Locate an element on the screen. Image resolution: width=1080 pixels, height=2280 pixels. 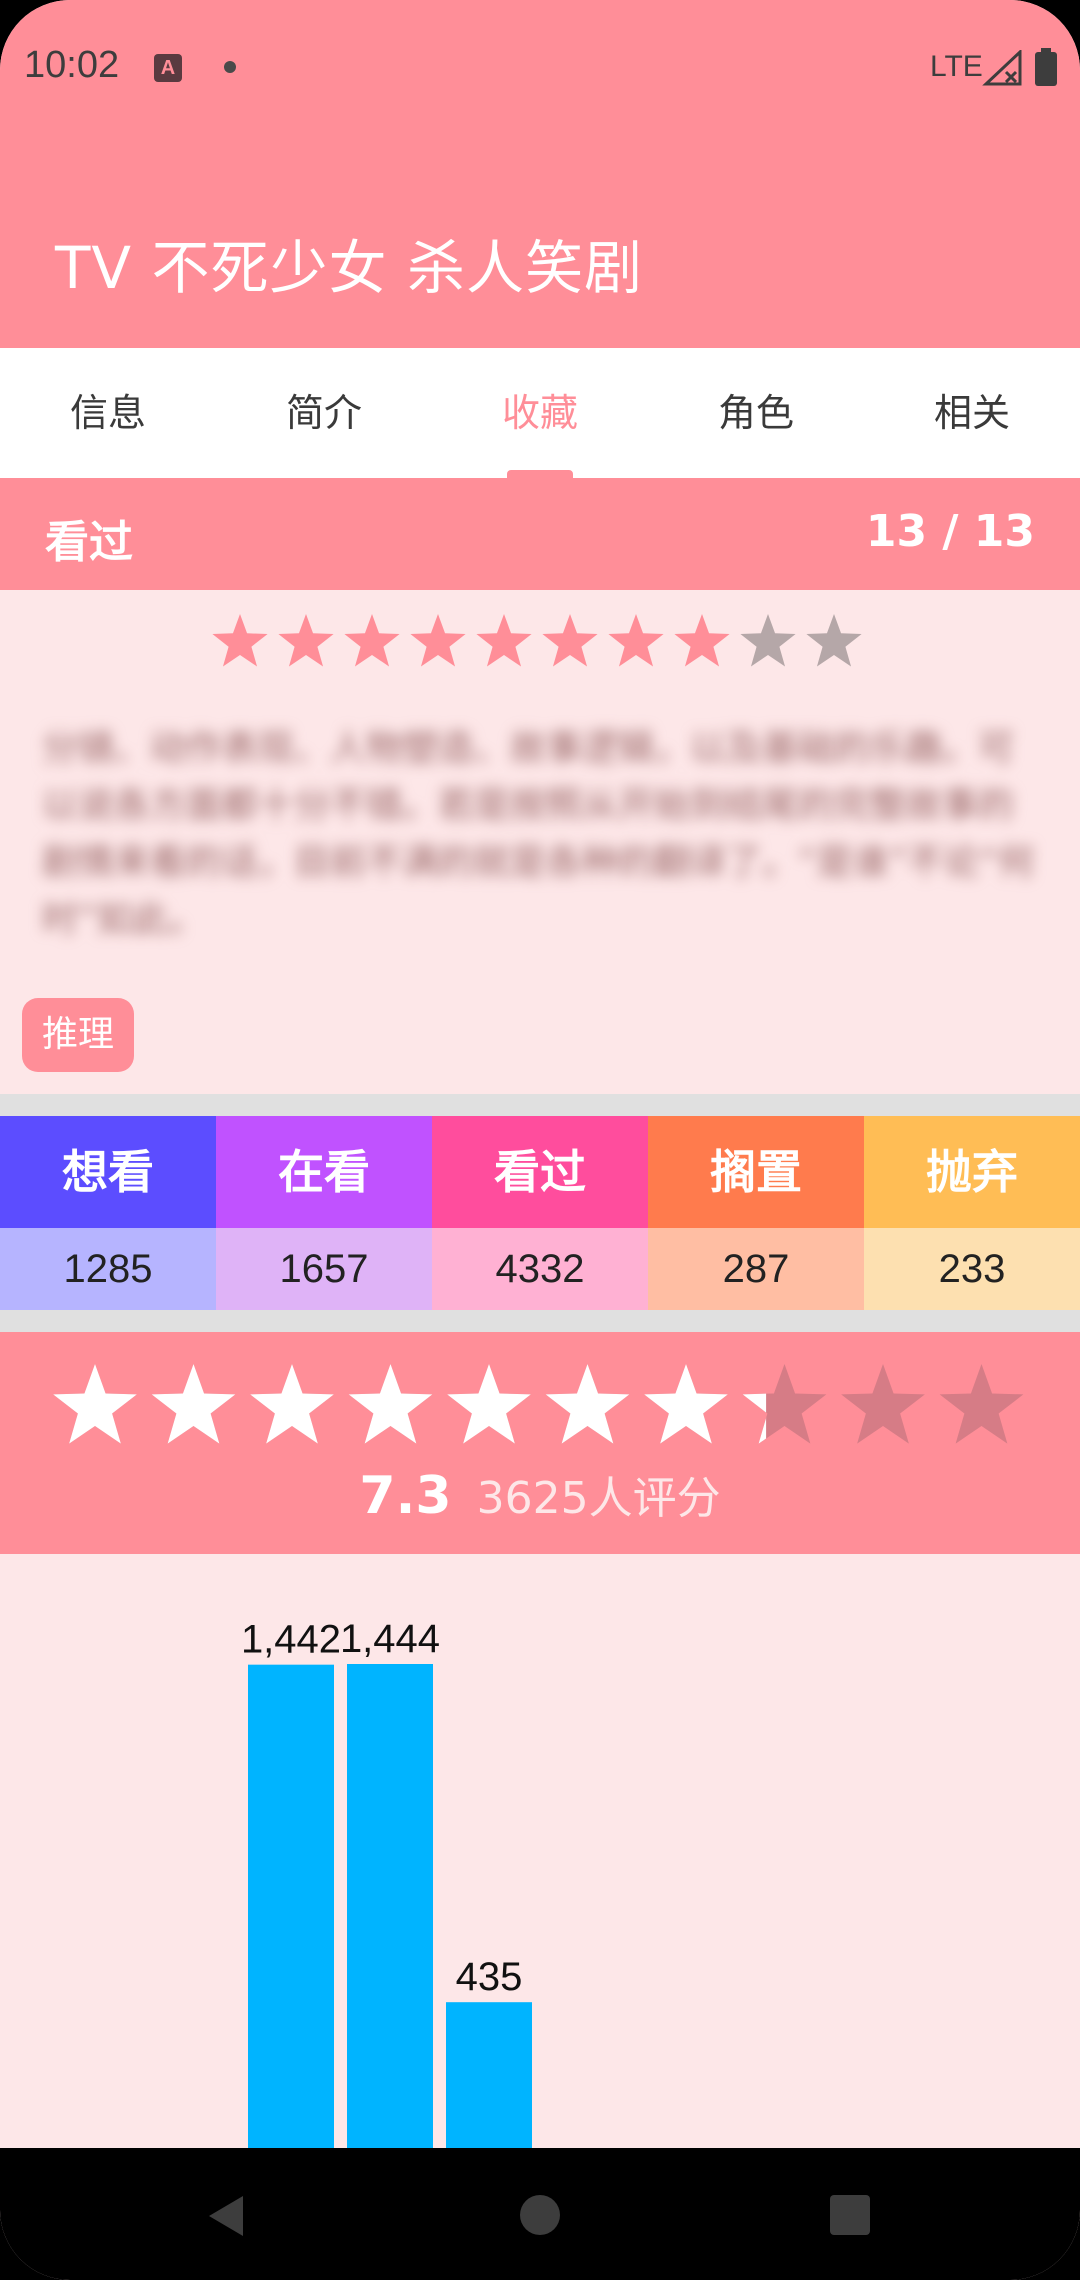
count-label: 在看 is located at coordinates (324, 1172).